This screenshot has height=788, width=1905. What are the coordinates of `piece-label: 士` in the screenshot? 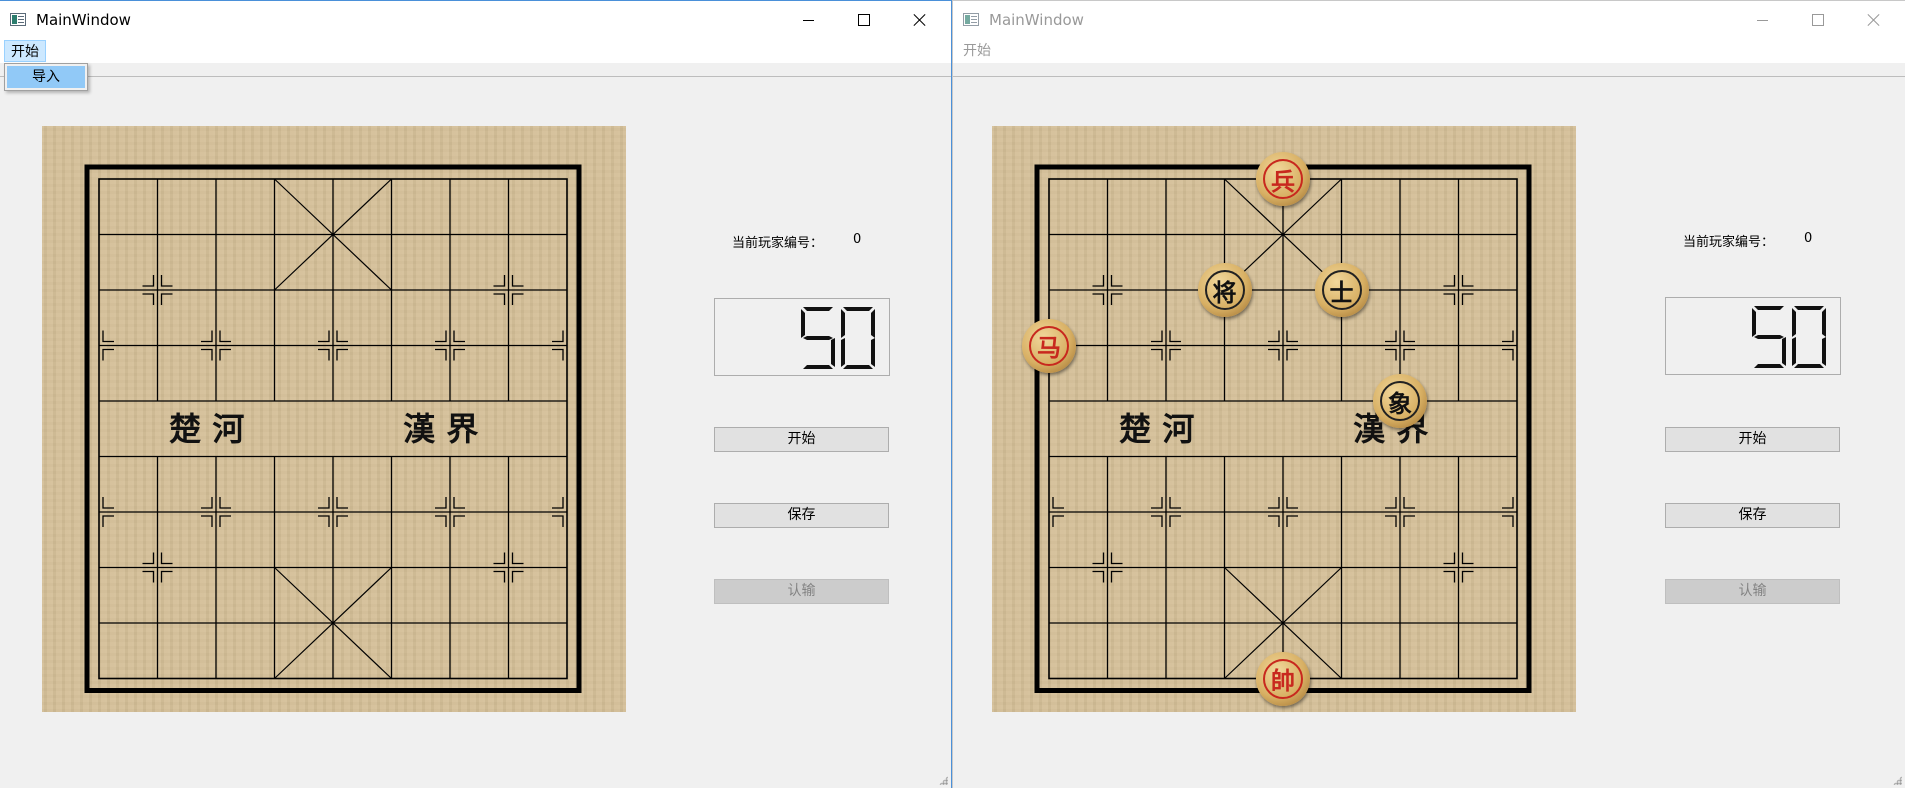 It's located at (1341, 290).